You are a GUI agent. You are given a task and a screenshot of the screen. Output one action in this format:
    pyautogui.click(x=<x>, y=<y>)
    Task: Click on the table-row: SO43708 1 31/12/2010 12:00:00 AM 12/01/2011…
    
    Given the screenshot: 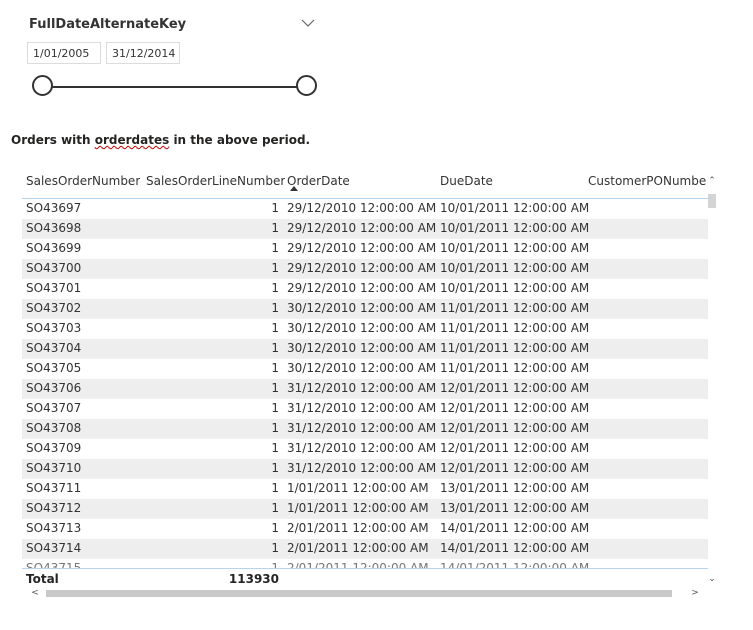 What is the action you would take?
    pyautogui.click(x=365, y=429)
    